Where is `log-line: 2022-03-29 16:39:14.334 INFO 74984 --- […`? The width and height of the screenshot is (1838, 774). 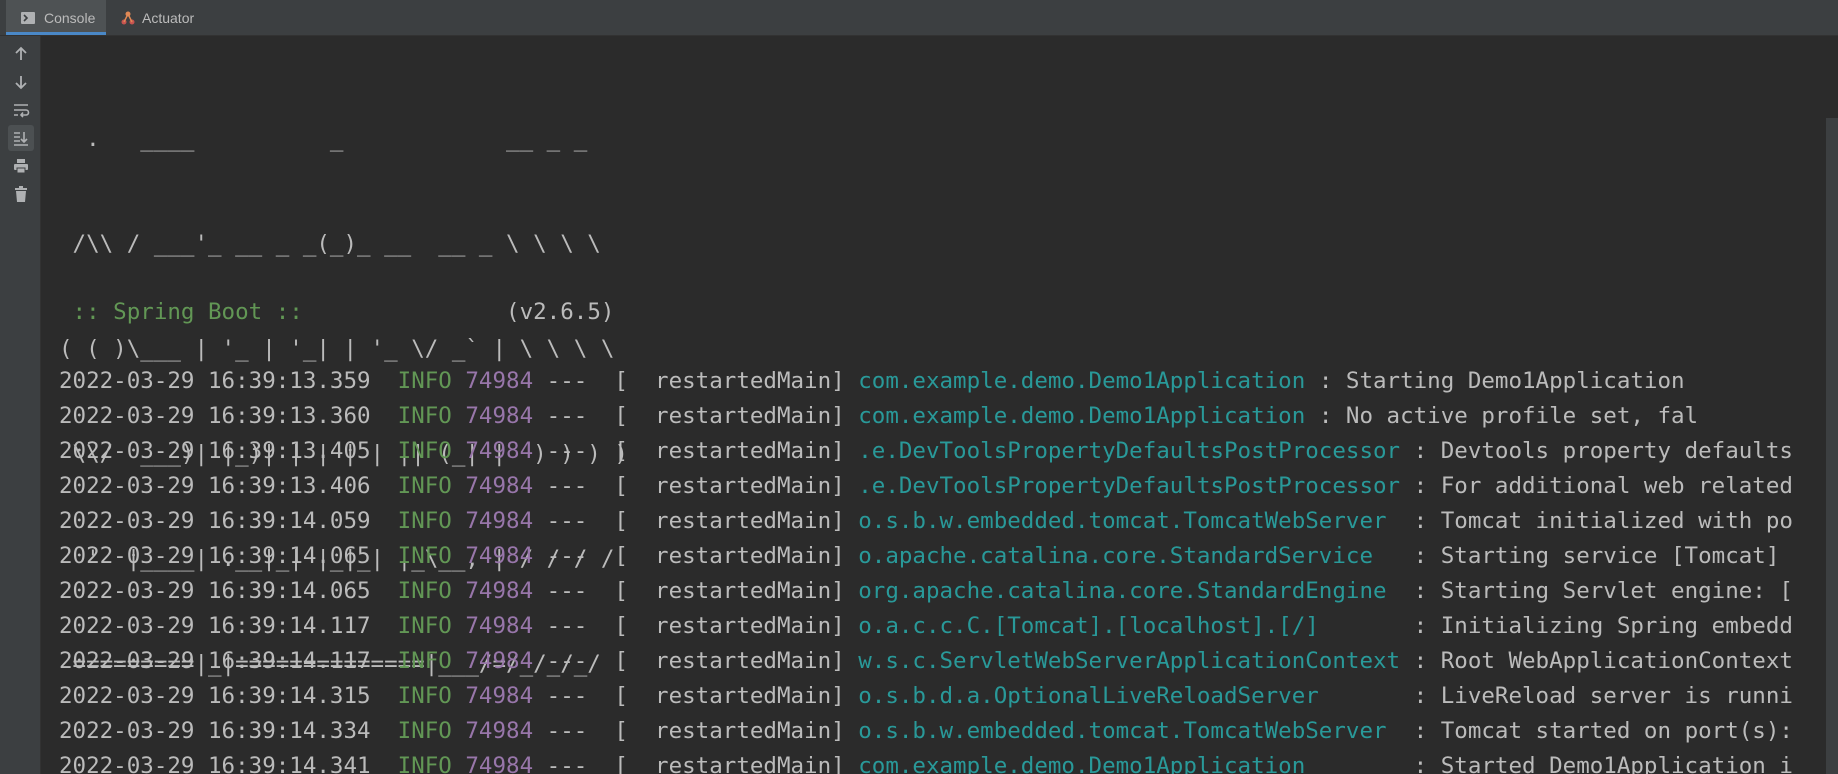 log-line: 2022-03-29 16:39:14.334 INFO 74984 --- [… is located at coordinates (926, 731).